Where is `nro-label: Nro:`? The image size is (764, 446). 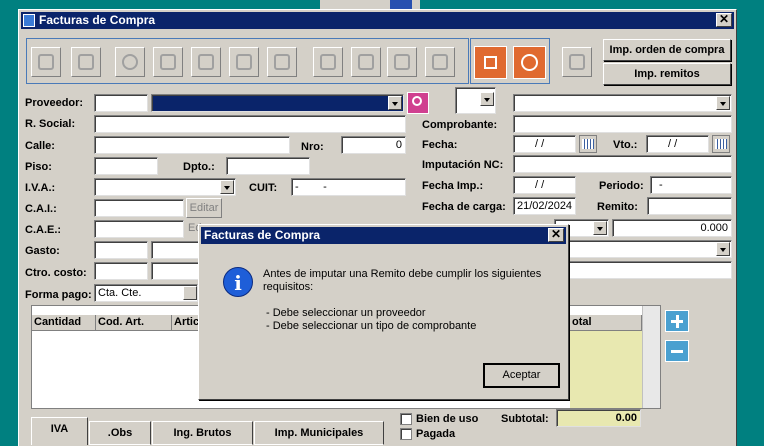 nro-label: Nro: is located at coordinates (312, 147).